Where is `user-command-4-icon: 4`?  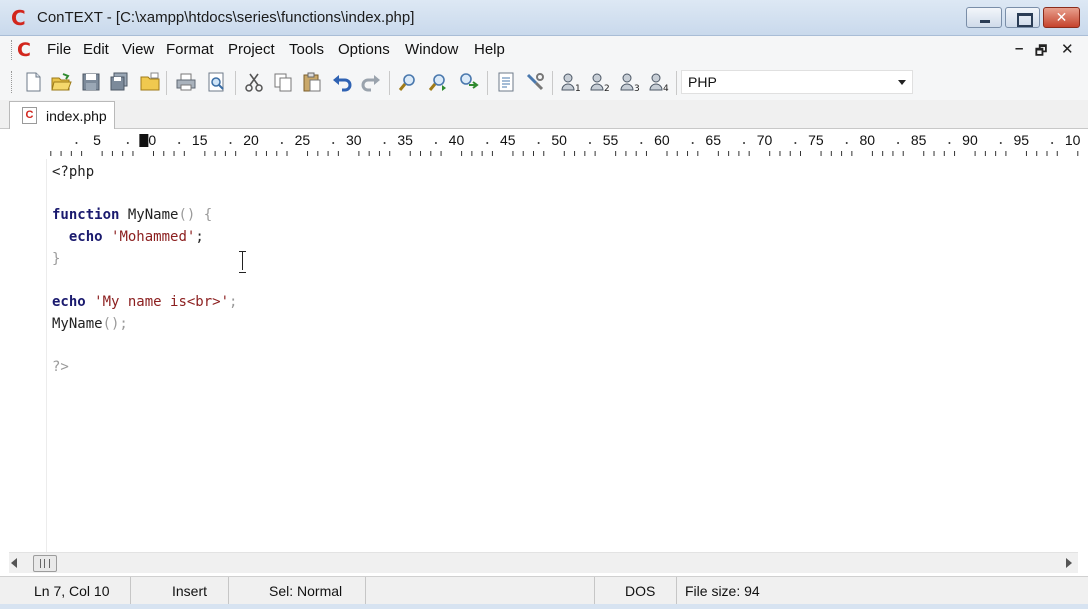
user-command-4-icon: 4 is located at coordinates (659, 82).